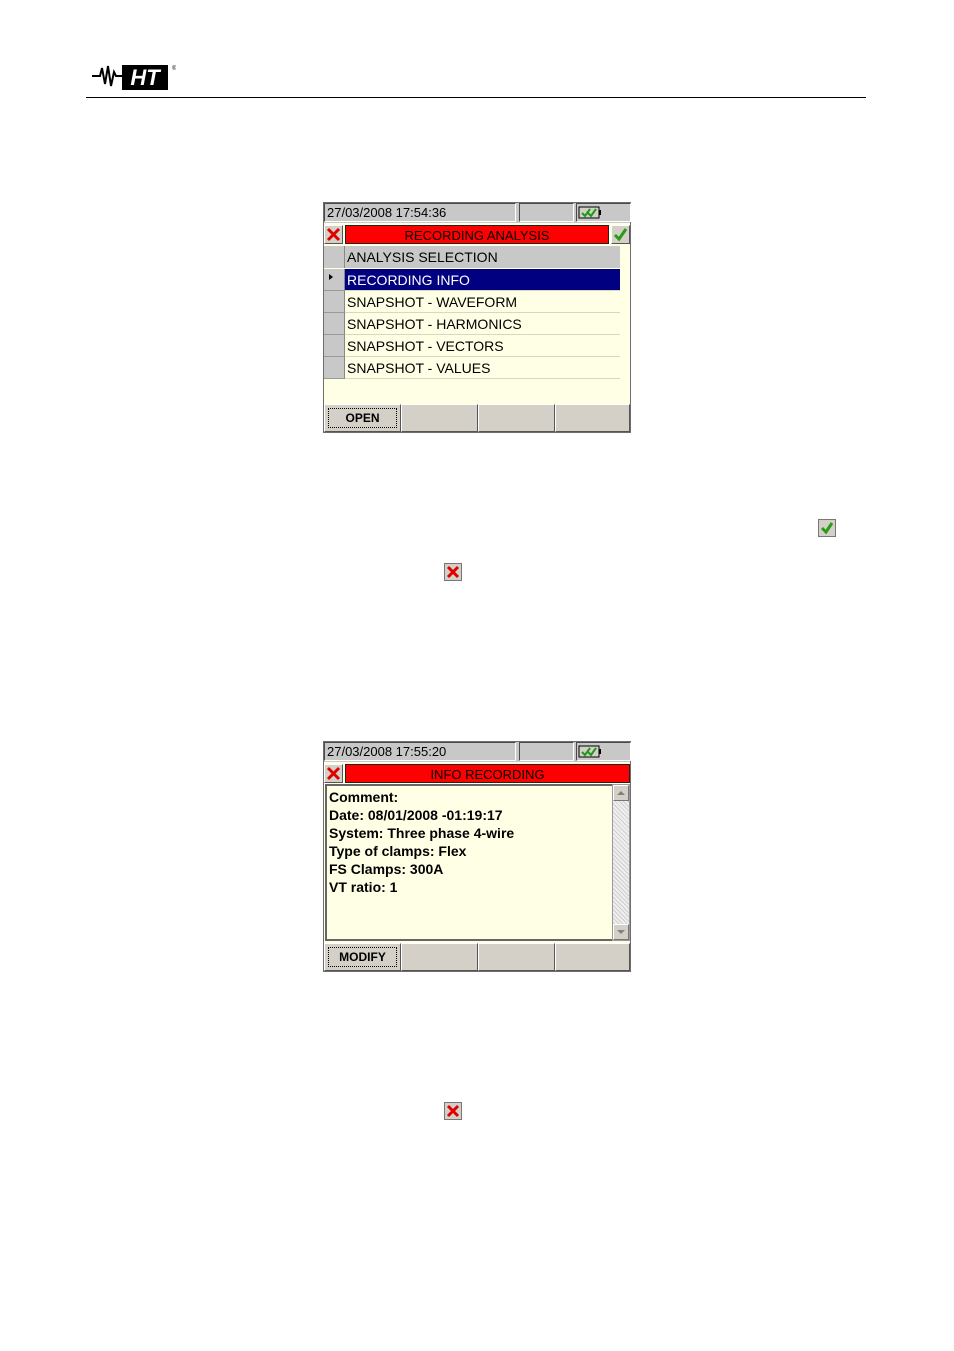 The image size is (954, 1351). I want to click on status-bar: 27/03/2008 17:54:36, so click(477, 213).